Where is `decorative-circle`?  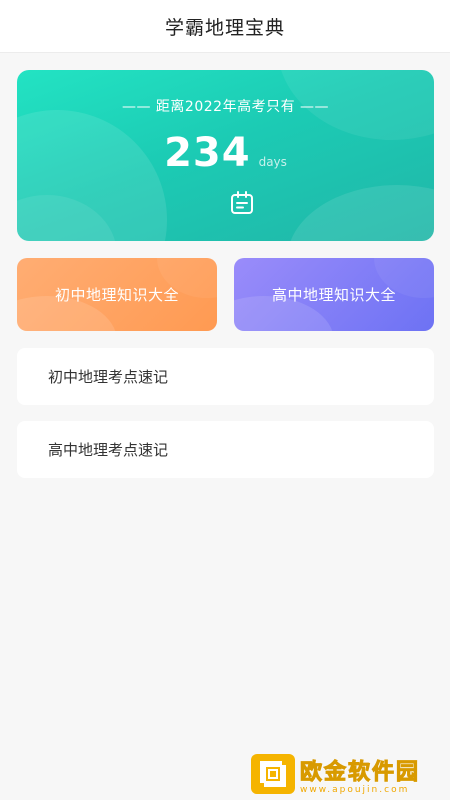
decorative-circle is located at coordinates (360, 213).